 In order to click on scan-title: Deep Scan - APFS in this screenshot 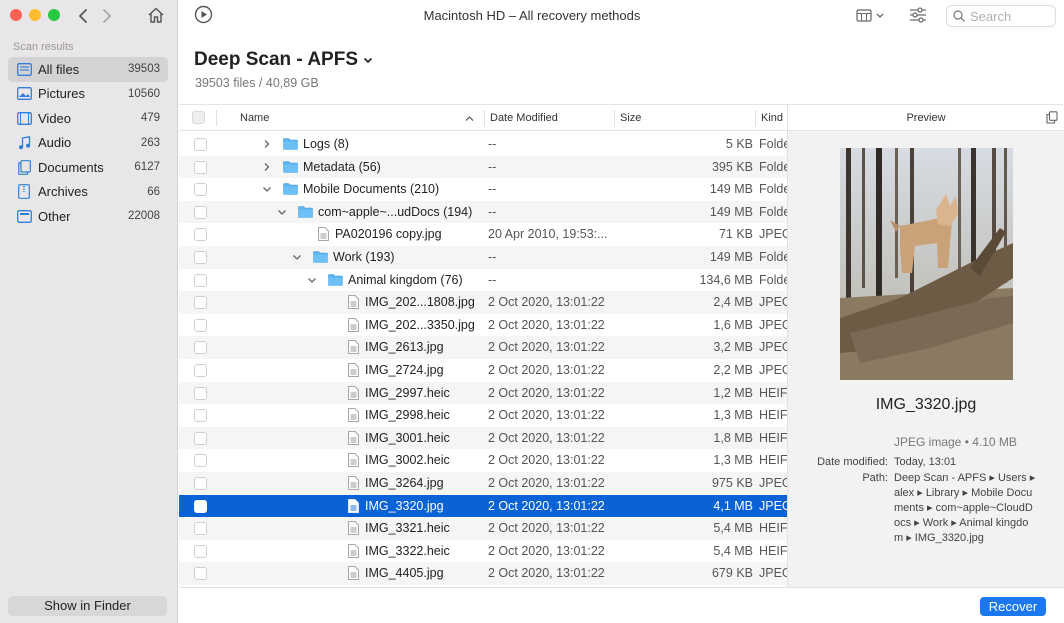, I will do `click(283, 60)`.